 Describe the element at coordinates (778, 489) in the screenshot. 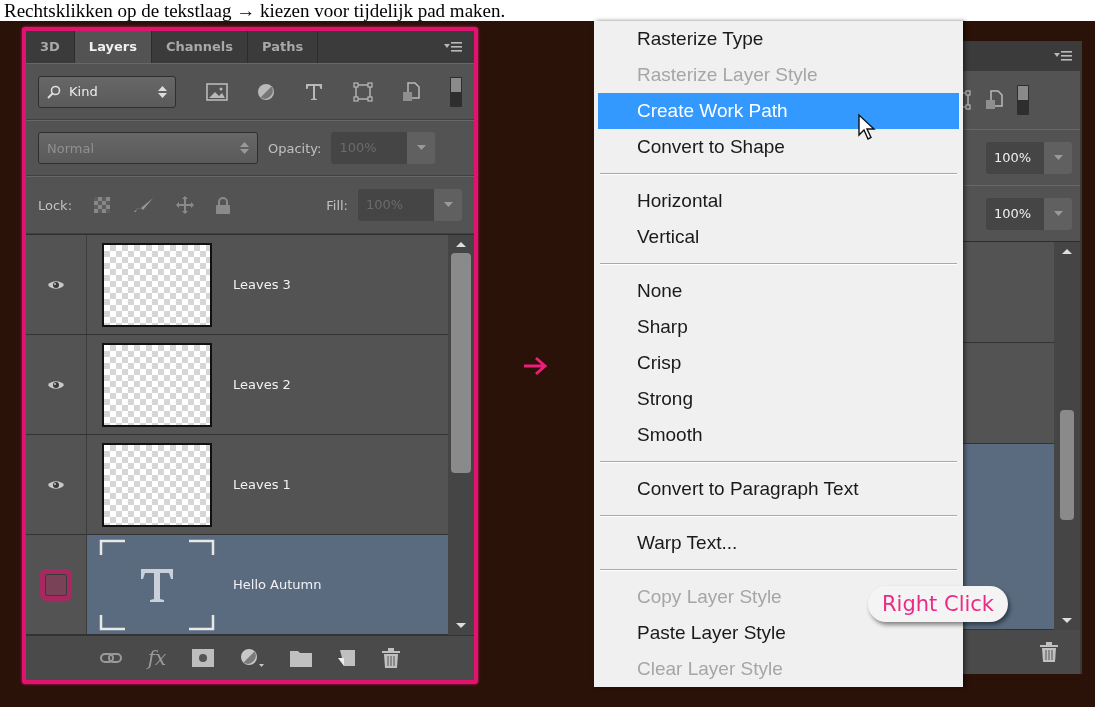

I see `menu-item: Convert to Paragraph Text` at that location.